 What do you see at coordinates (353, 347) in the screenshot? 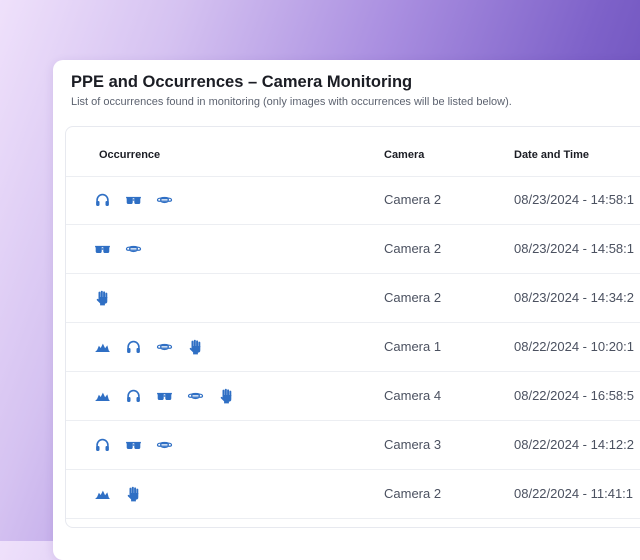
I see `table-row: Camera 1 08/22/2024 - 10:20:1` at bounding box center [353, 347].